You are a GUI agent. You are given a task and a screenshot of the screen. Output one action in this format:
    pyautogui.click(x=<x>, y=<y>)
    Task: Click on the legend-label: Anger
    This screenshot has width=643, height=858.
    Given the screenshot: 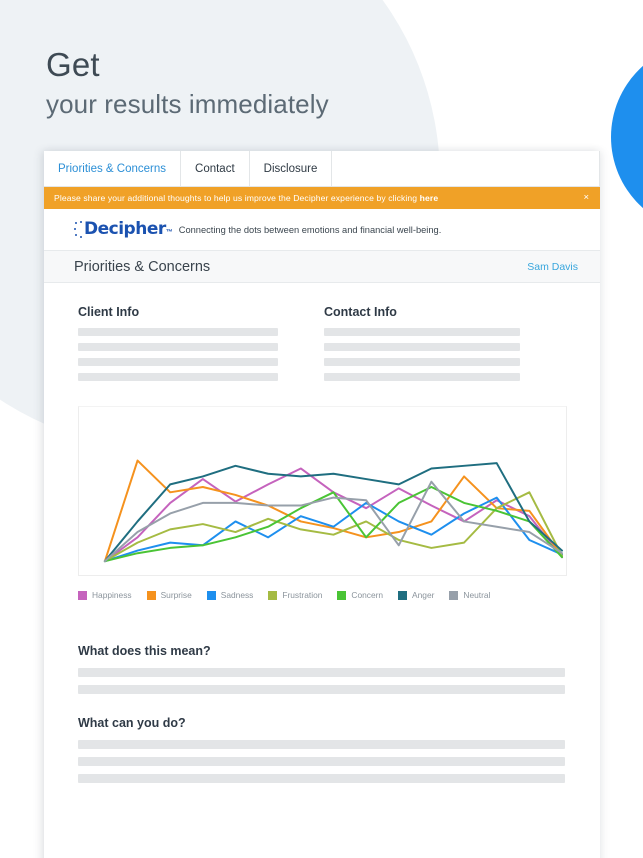 What is the action you would take?
    pyautogui.click(x=423, y=595)
    